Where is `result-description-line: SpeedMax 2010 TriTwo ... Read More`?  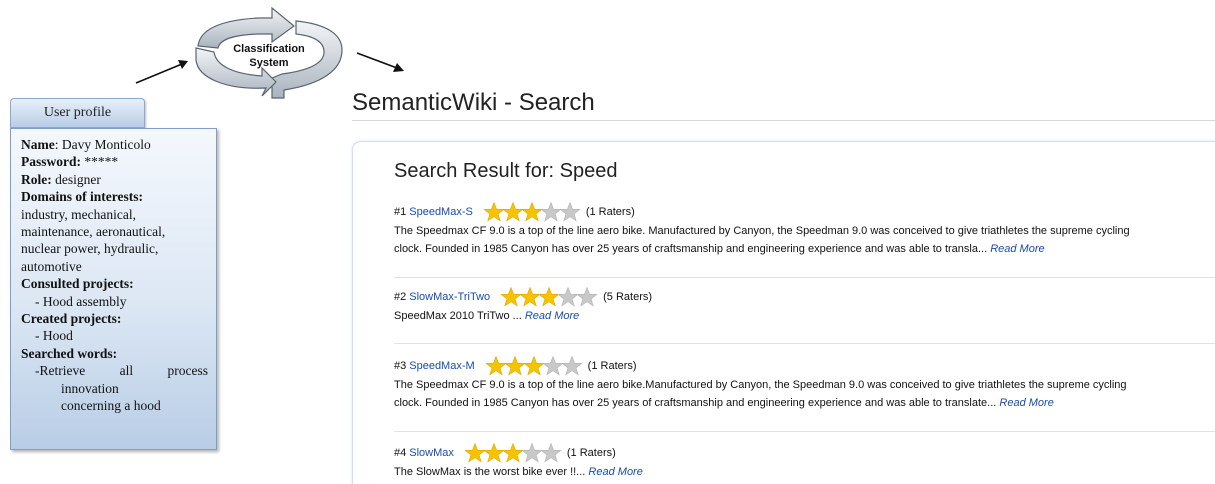
result-description-line: SpeedMax 2010 TriTwo ... Read More is located at coordinates (487, 316).